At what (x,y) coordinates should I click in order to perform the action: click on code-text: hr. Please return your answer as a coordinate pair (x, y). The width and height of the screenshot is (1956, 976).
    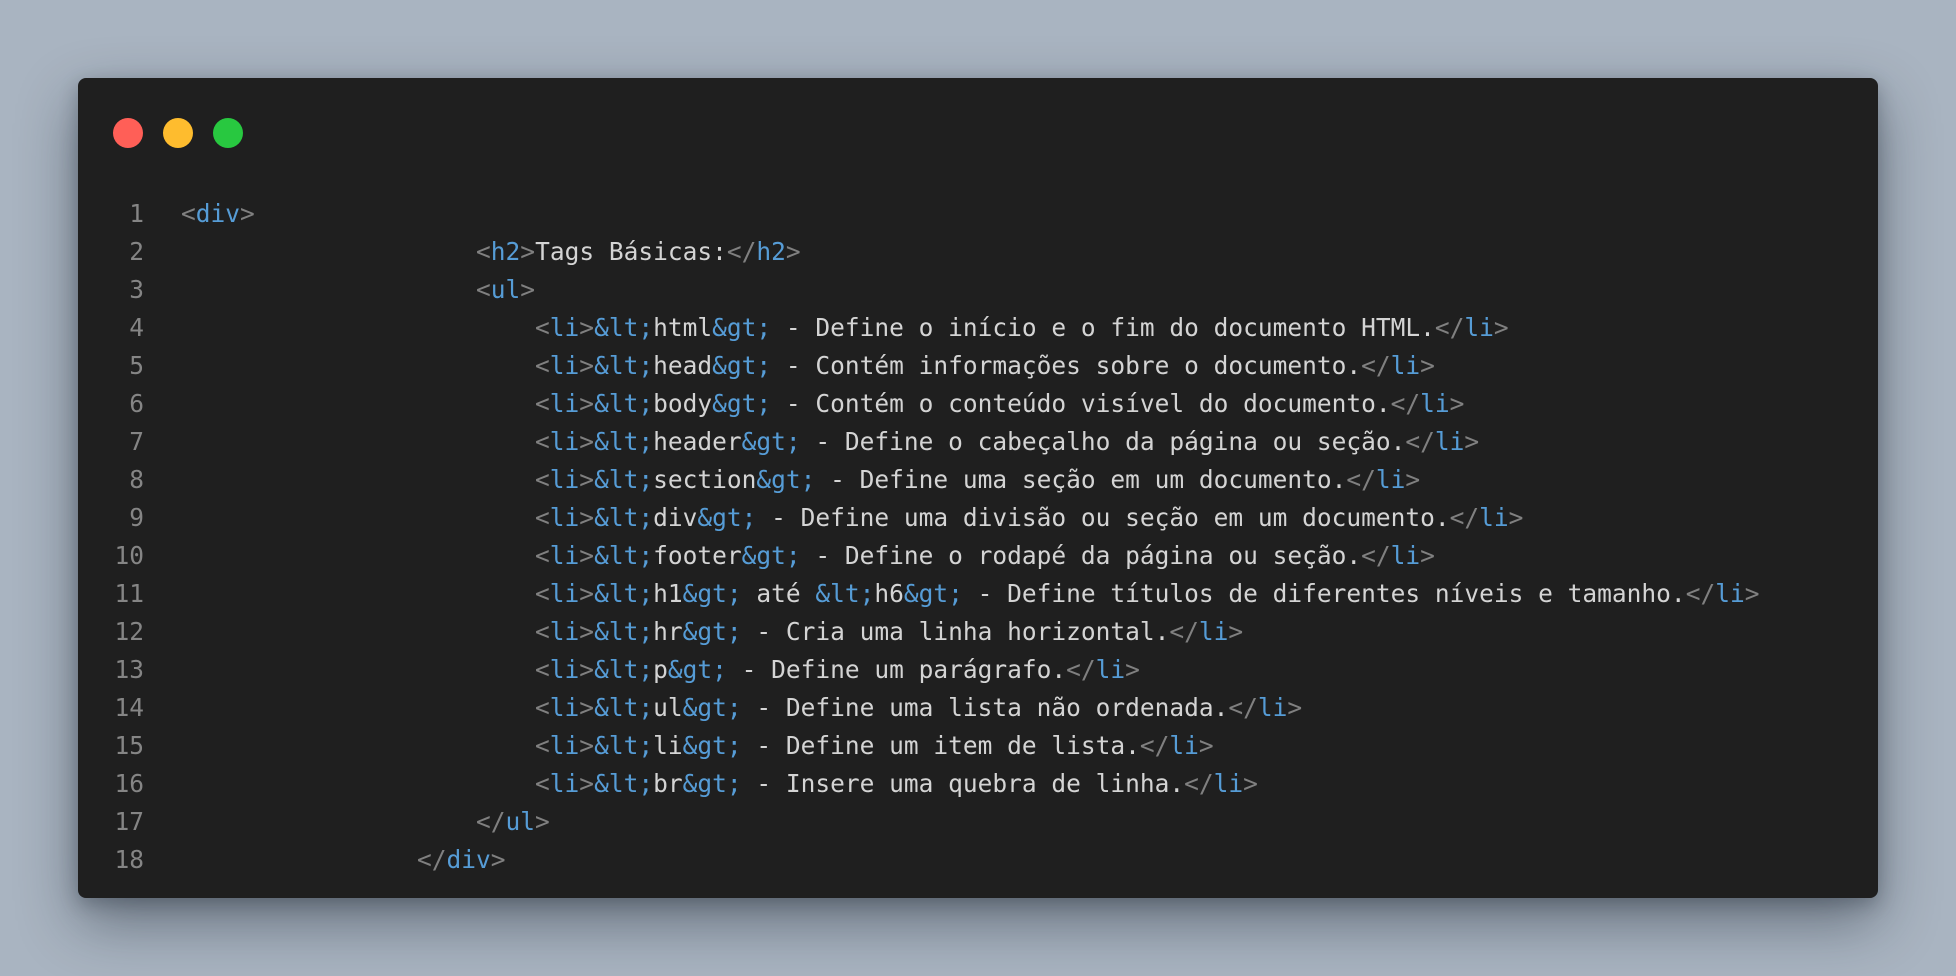
    Looking at the image, I should click on (668, 631).